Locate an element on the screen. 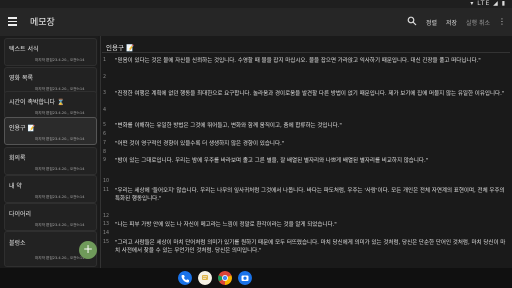  undo-button: 실행 취소 is located at coordinates (478, 22).